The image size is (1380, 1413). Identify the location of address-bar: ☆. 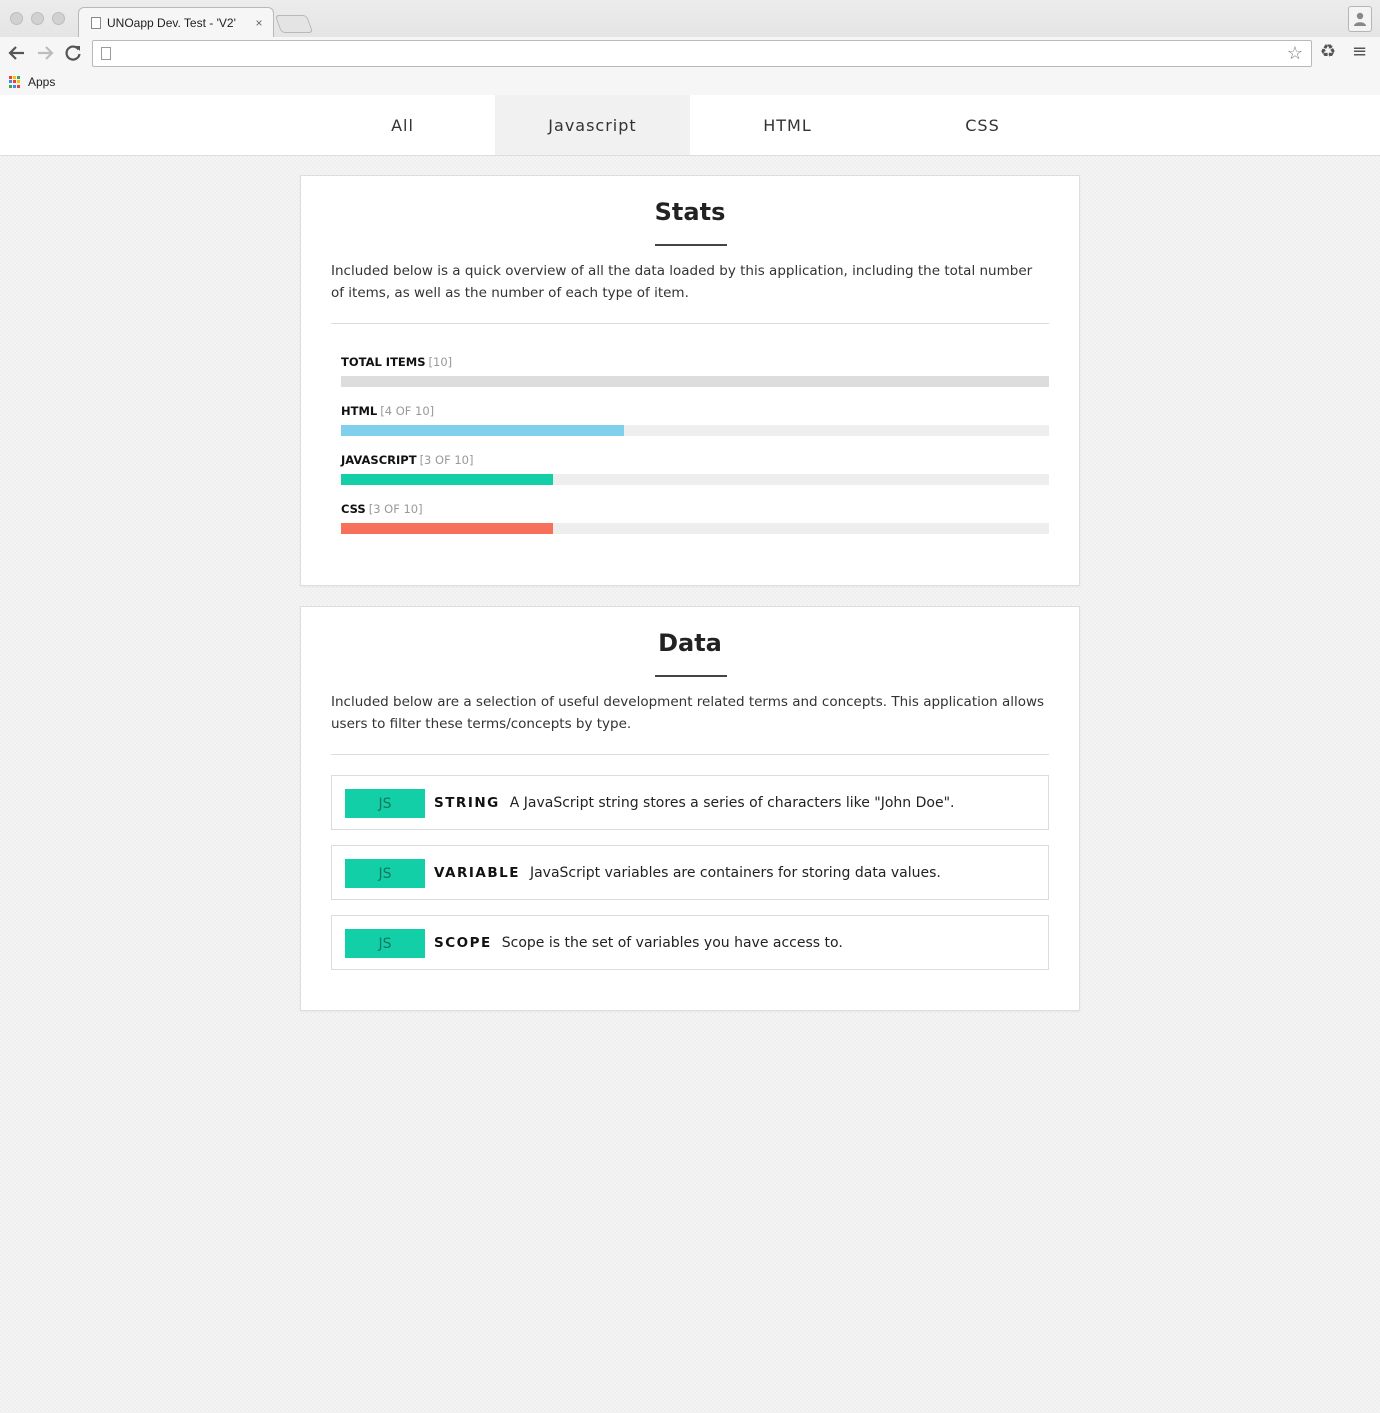
(702, 53).